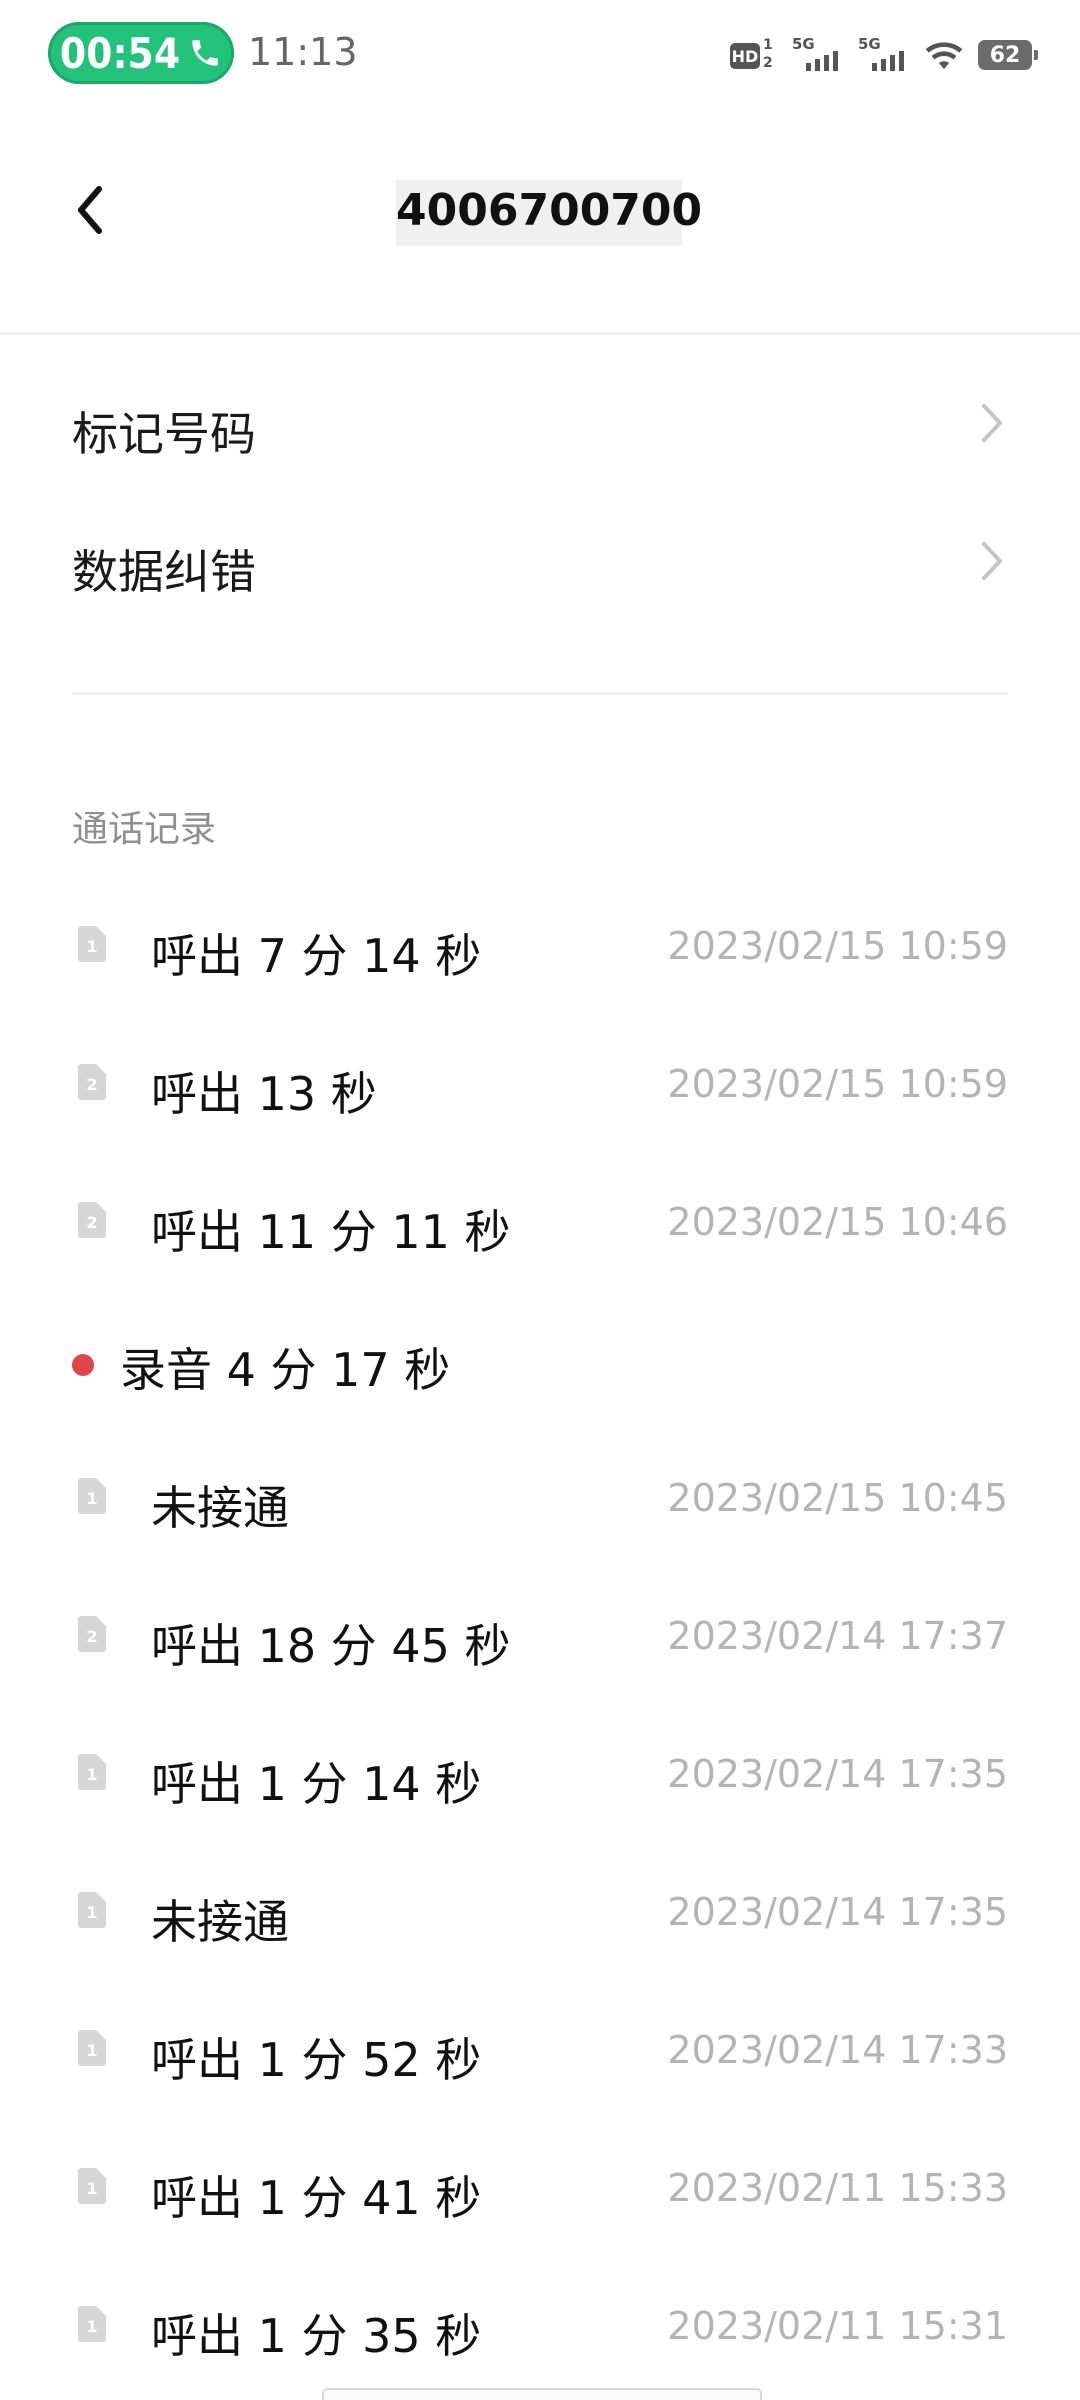 The height and width of the screenshot is (2400, 1080). What do you see at coordinates (540, 1505) in the screenshot?
I see `call-record-row: 1 未接通 2023/02/15 10:45` at bounding box center [540, 1505].